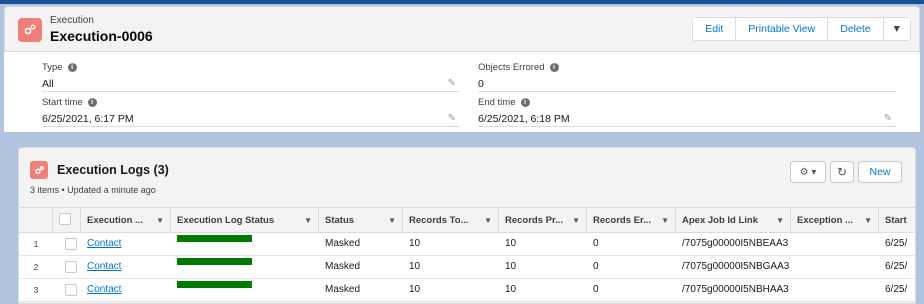 This screenshot has height=304, width=924. I want to click on refresh-icon: ↻, so click(842, 172).